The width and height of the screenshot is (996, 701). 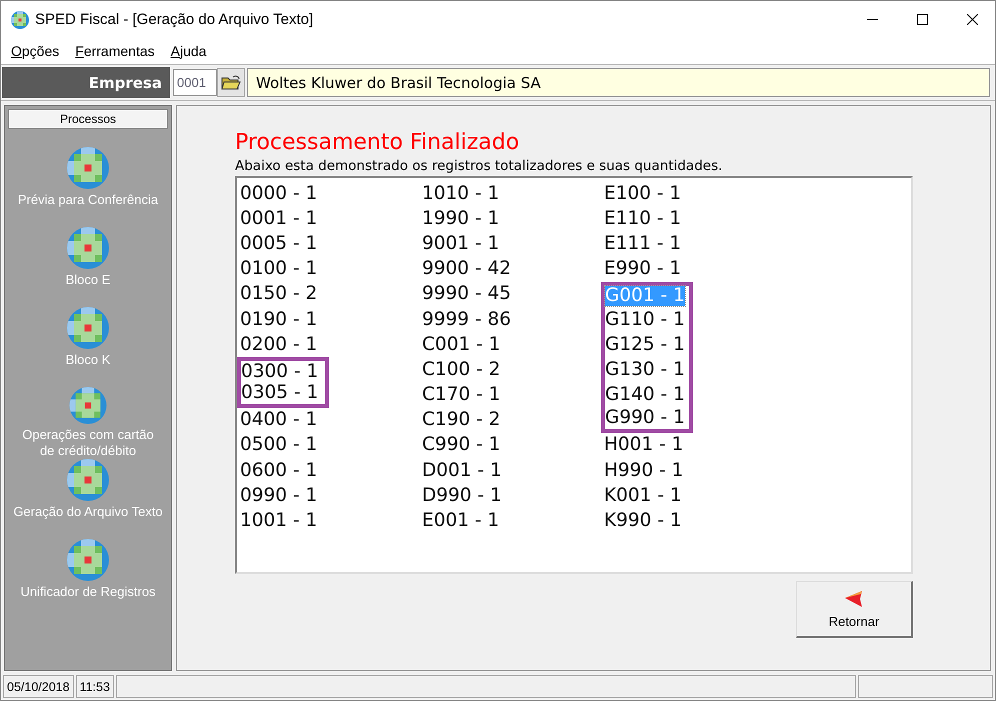 I want to click on list-item: 0990 - 1, so click(x=279, y=496).